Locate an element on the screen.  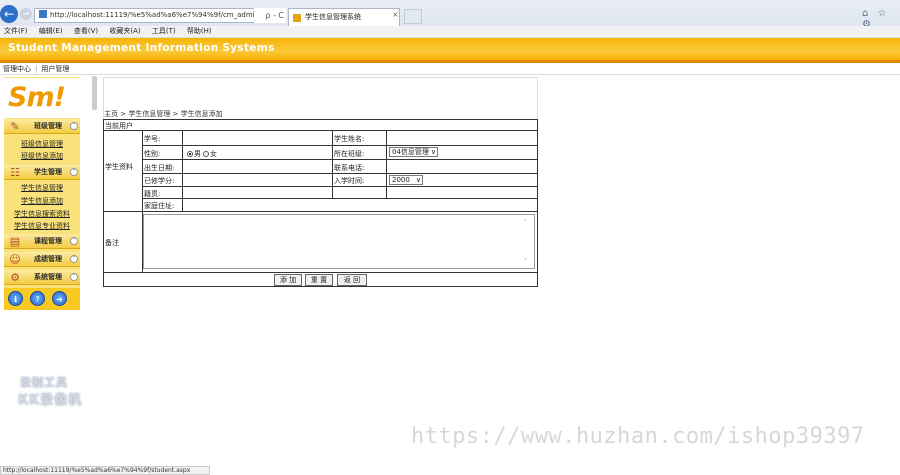
phone-input is located at coordinates (462, 166).